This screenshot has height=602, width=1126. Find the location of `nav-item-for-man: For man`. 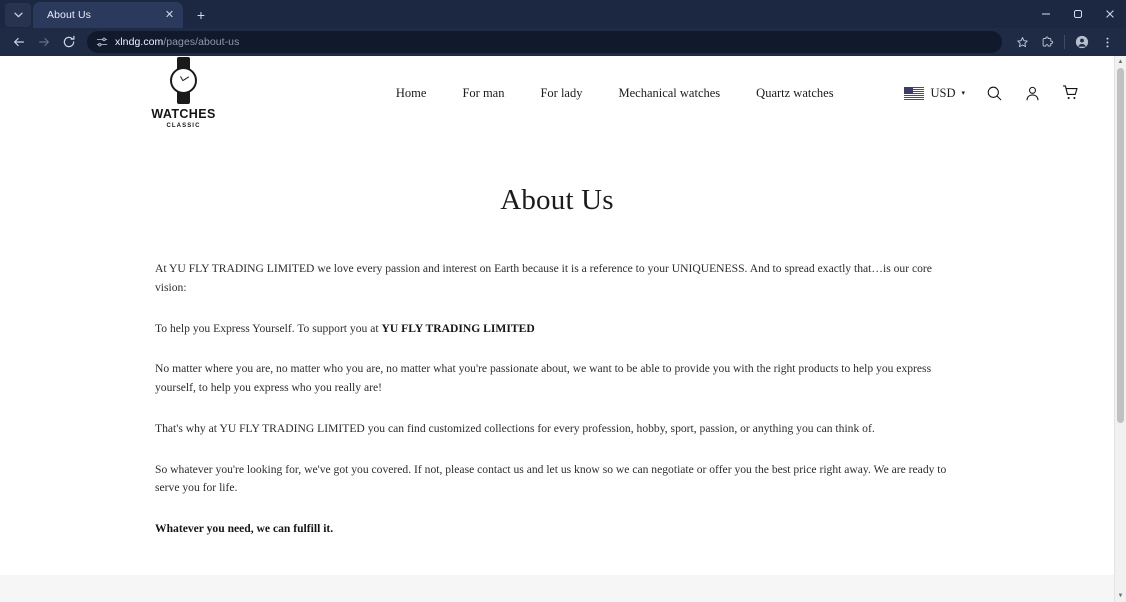

nav-item-for-man: For man is located at coordinates (483, 93).